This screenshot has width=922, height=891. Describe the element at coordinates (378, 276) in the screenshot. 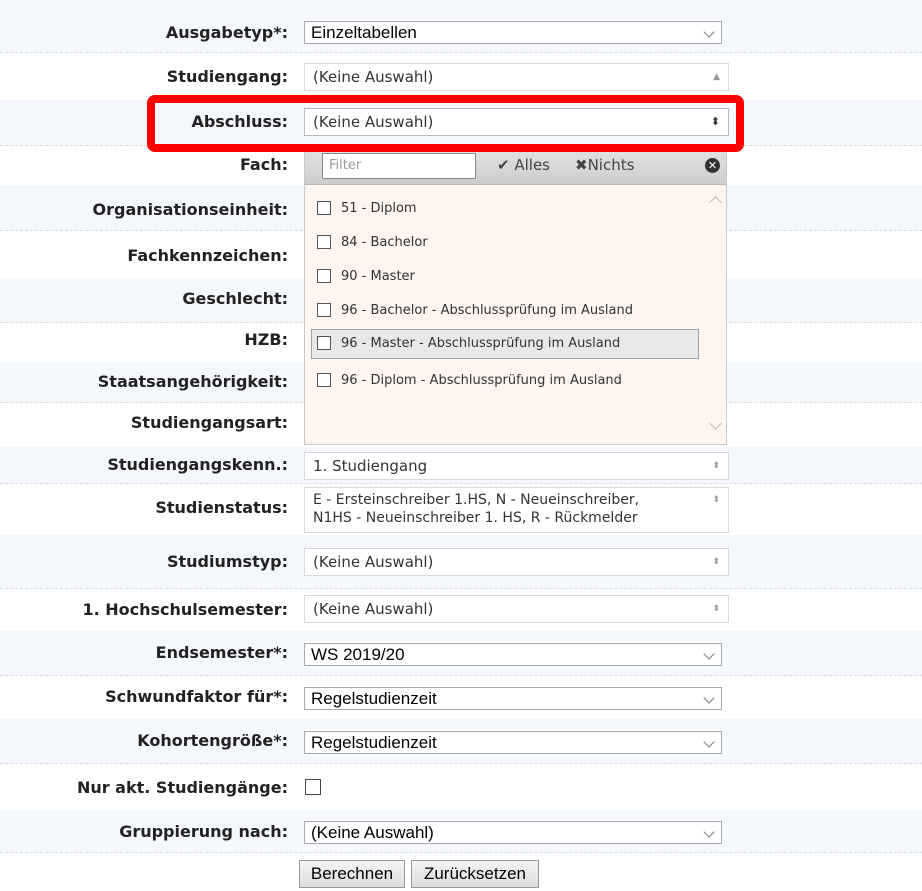

I see `option-label: 90 - Master` at that location.